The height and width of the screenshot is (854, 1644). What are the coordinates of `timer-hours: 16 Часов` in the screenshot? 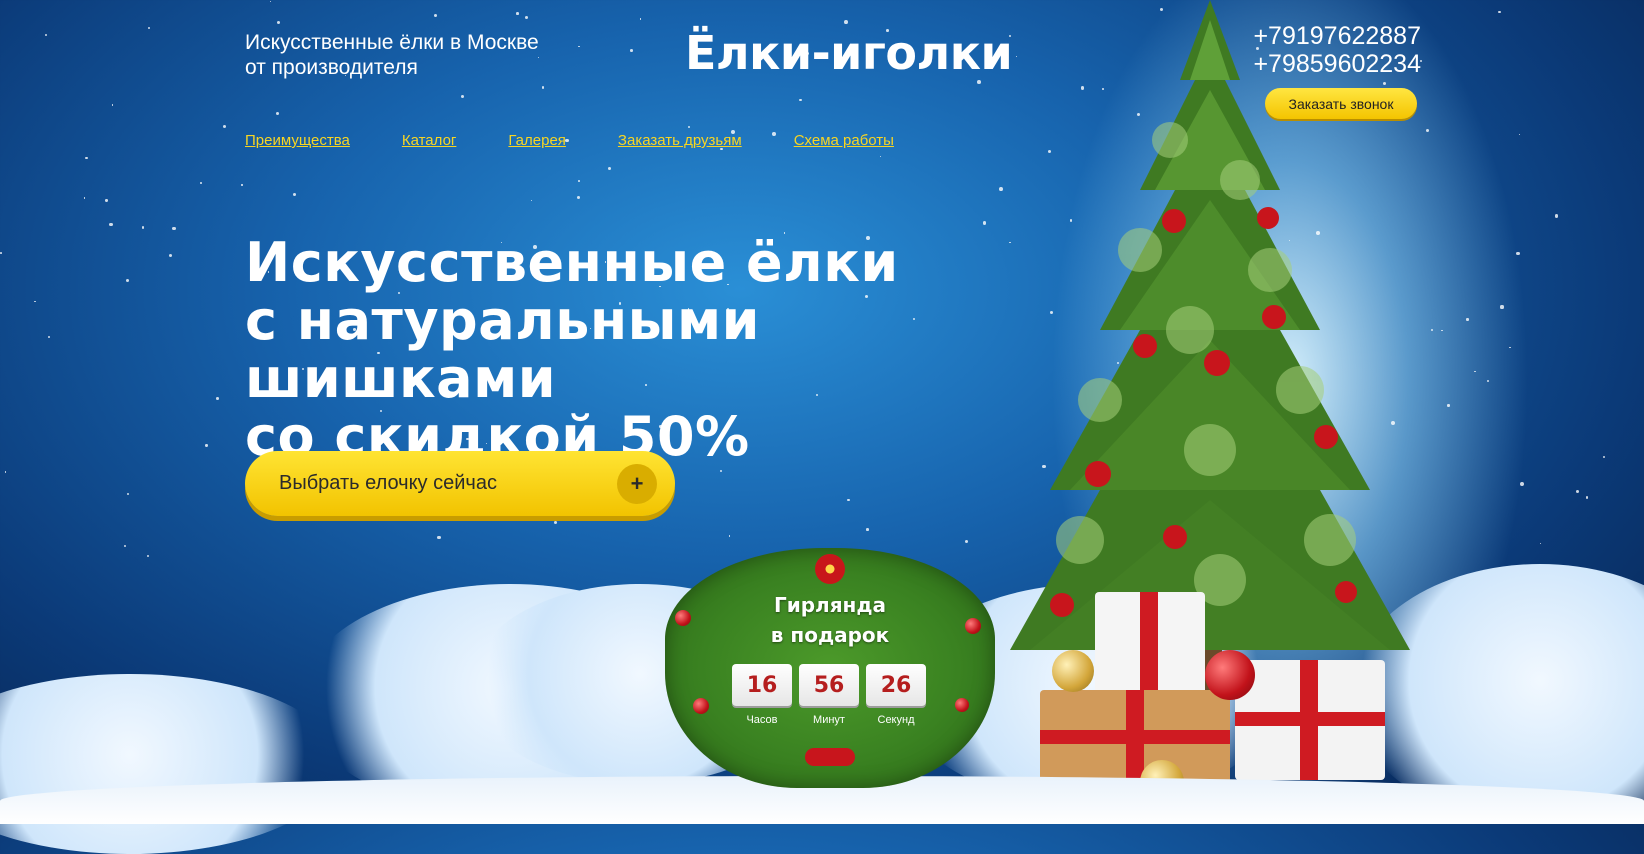 It's located at (762, 695).